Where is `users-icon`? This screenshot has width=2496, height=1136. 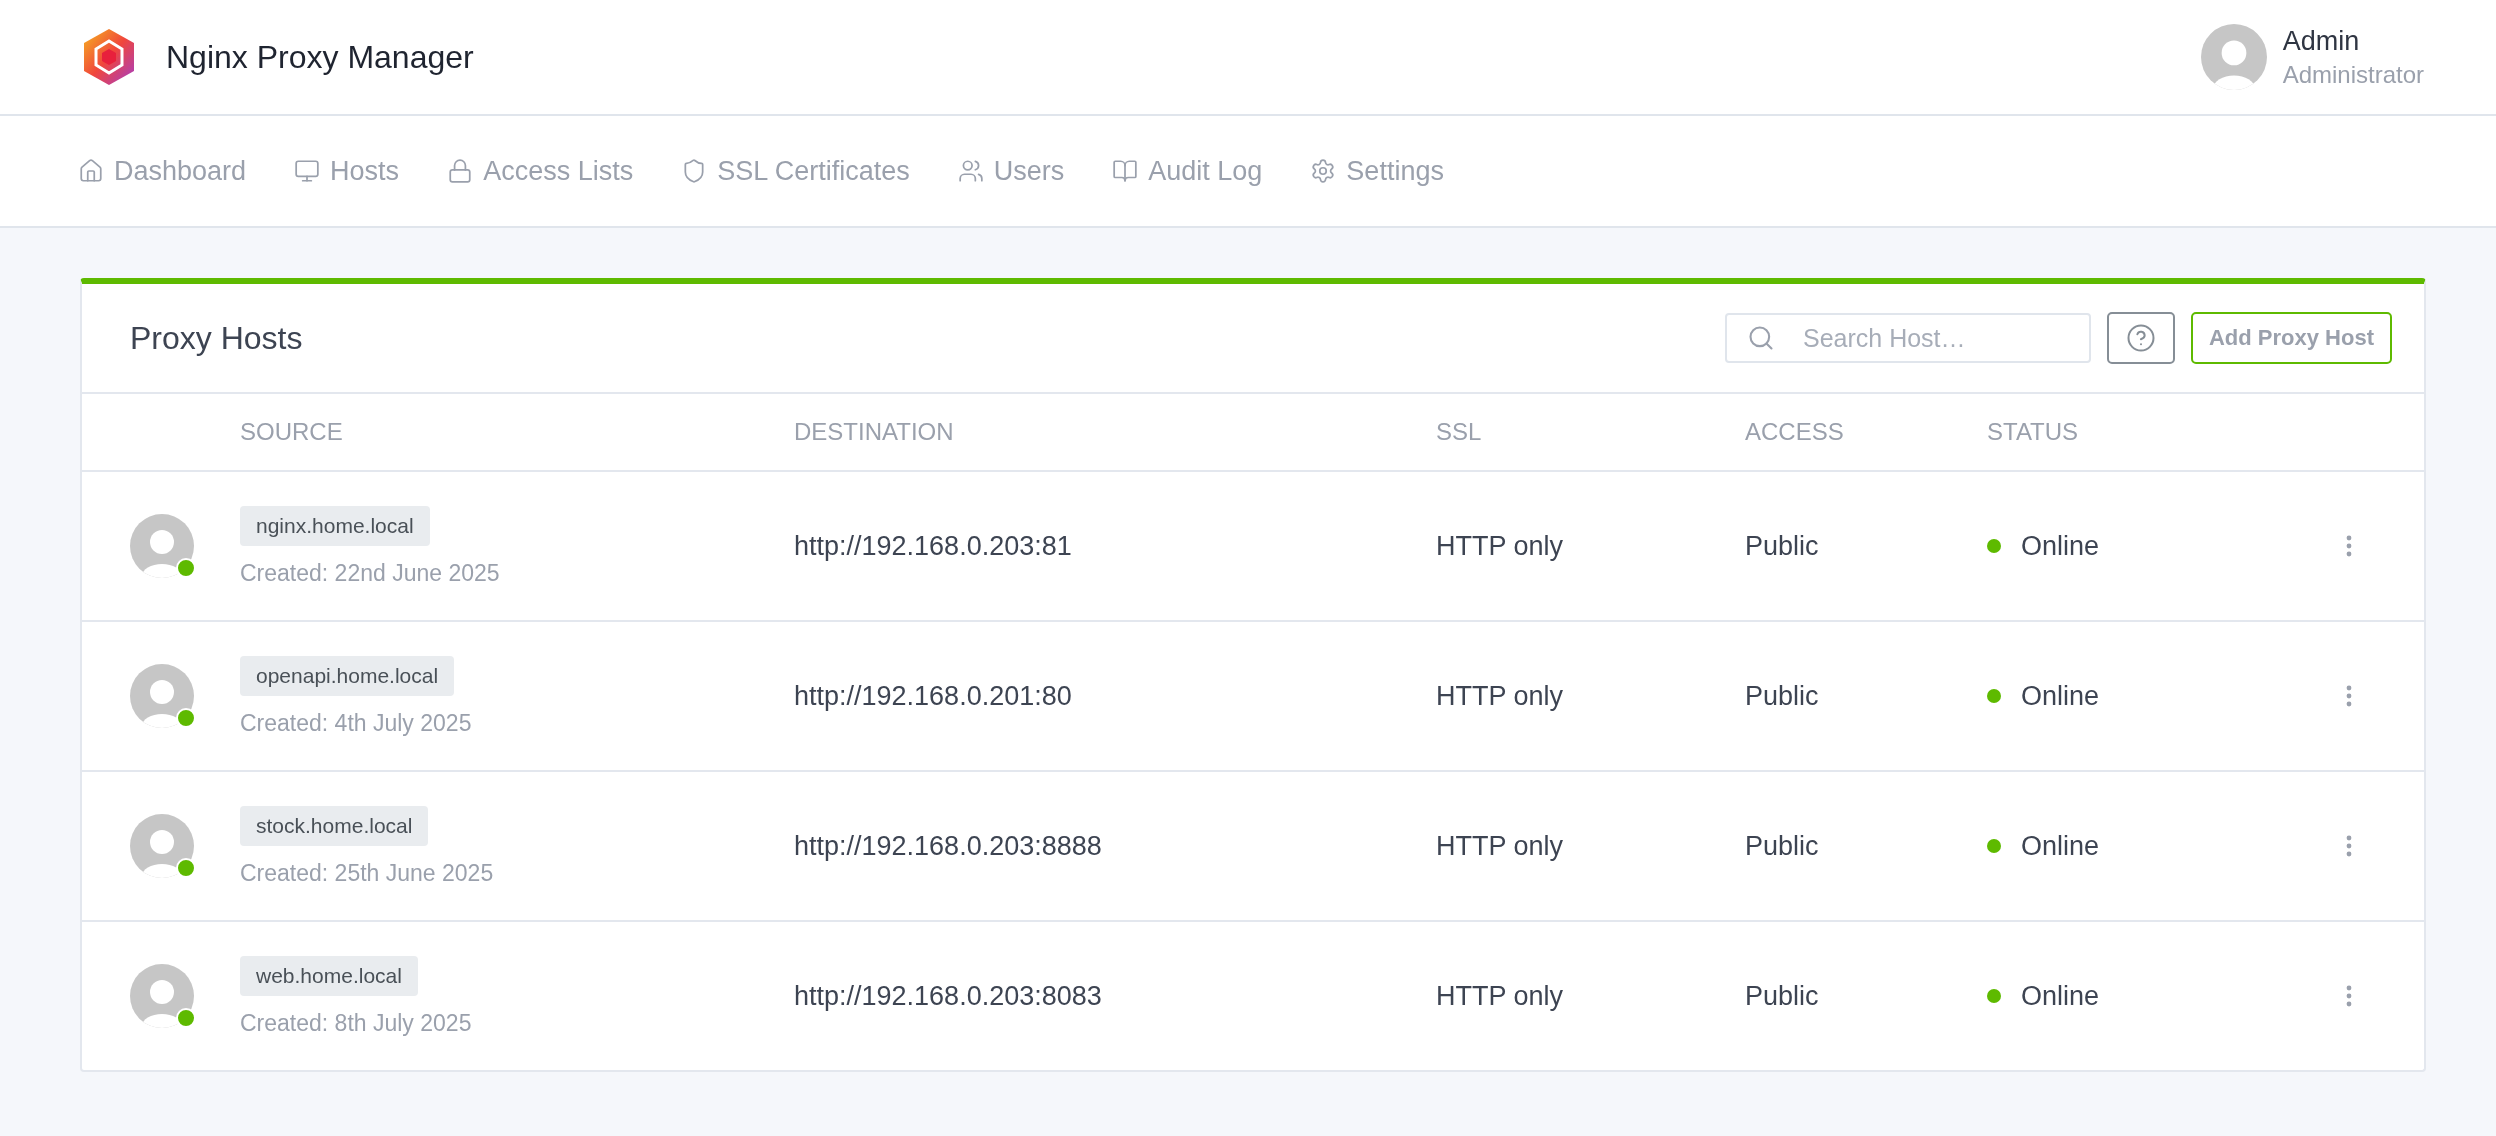
users-icon is located at coordinates (970, 171).